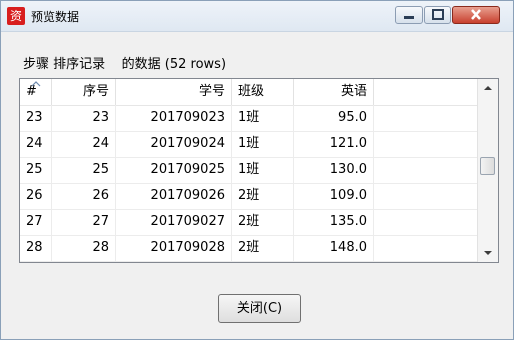  Describe the element at coordinates (36, 248) in the screenshot. I see `row-index: 28` at that location.